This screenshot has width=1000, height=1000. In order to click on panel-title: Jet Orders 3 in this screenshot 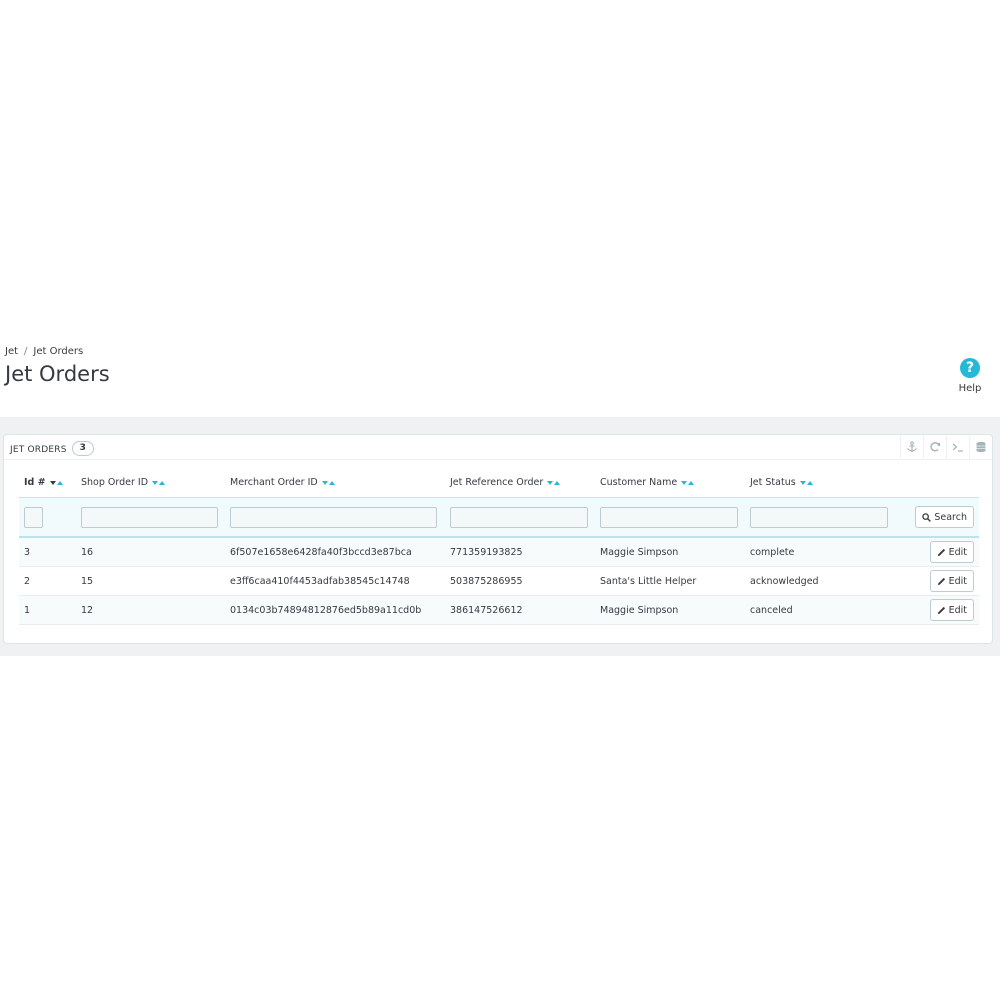, I will do `click(52, 449)`.